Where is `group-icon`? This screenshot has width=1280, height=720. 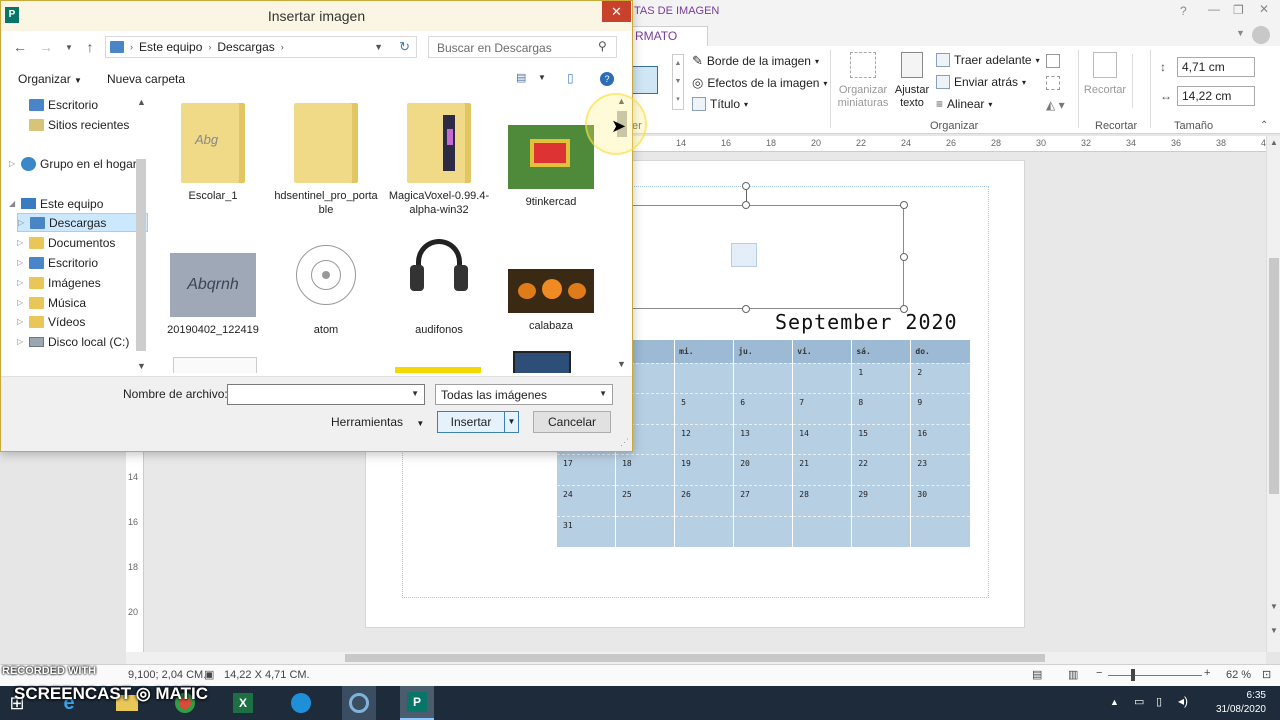
group-icon is located at coordinates (1053, 61).